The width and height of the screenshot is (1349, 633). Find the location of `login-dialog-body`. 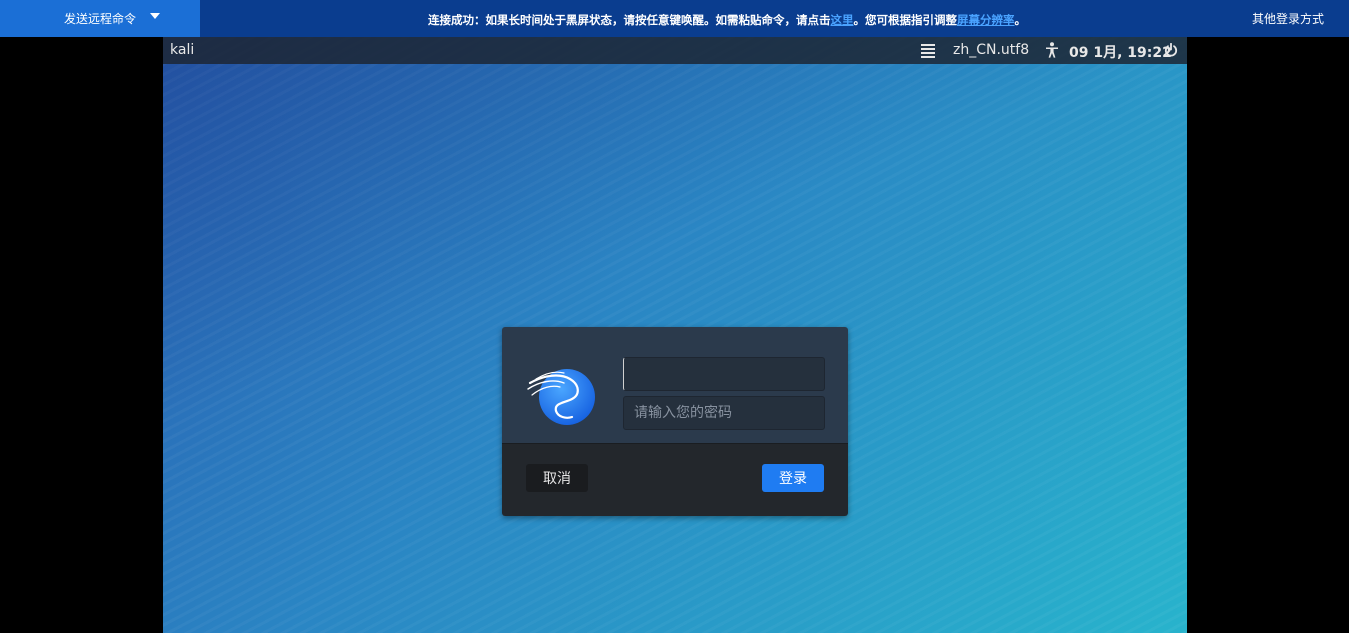

login-dialog-body is located at coordinates (675, 385).